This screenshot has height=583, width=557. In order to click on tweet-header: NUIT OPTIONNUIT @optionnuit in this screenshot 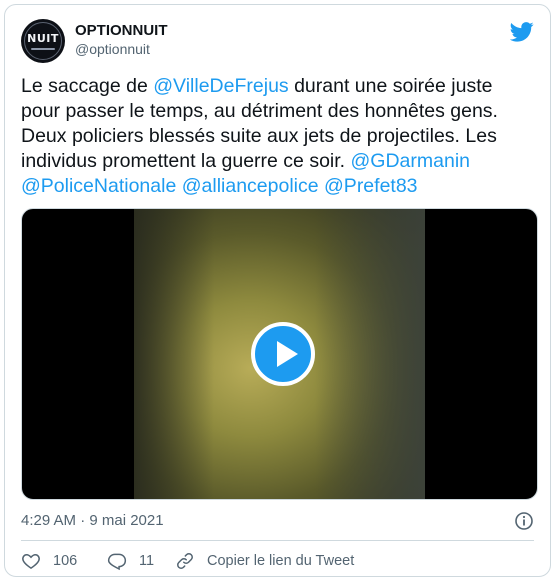, I will do `click(277, 41)`.